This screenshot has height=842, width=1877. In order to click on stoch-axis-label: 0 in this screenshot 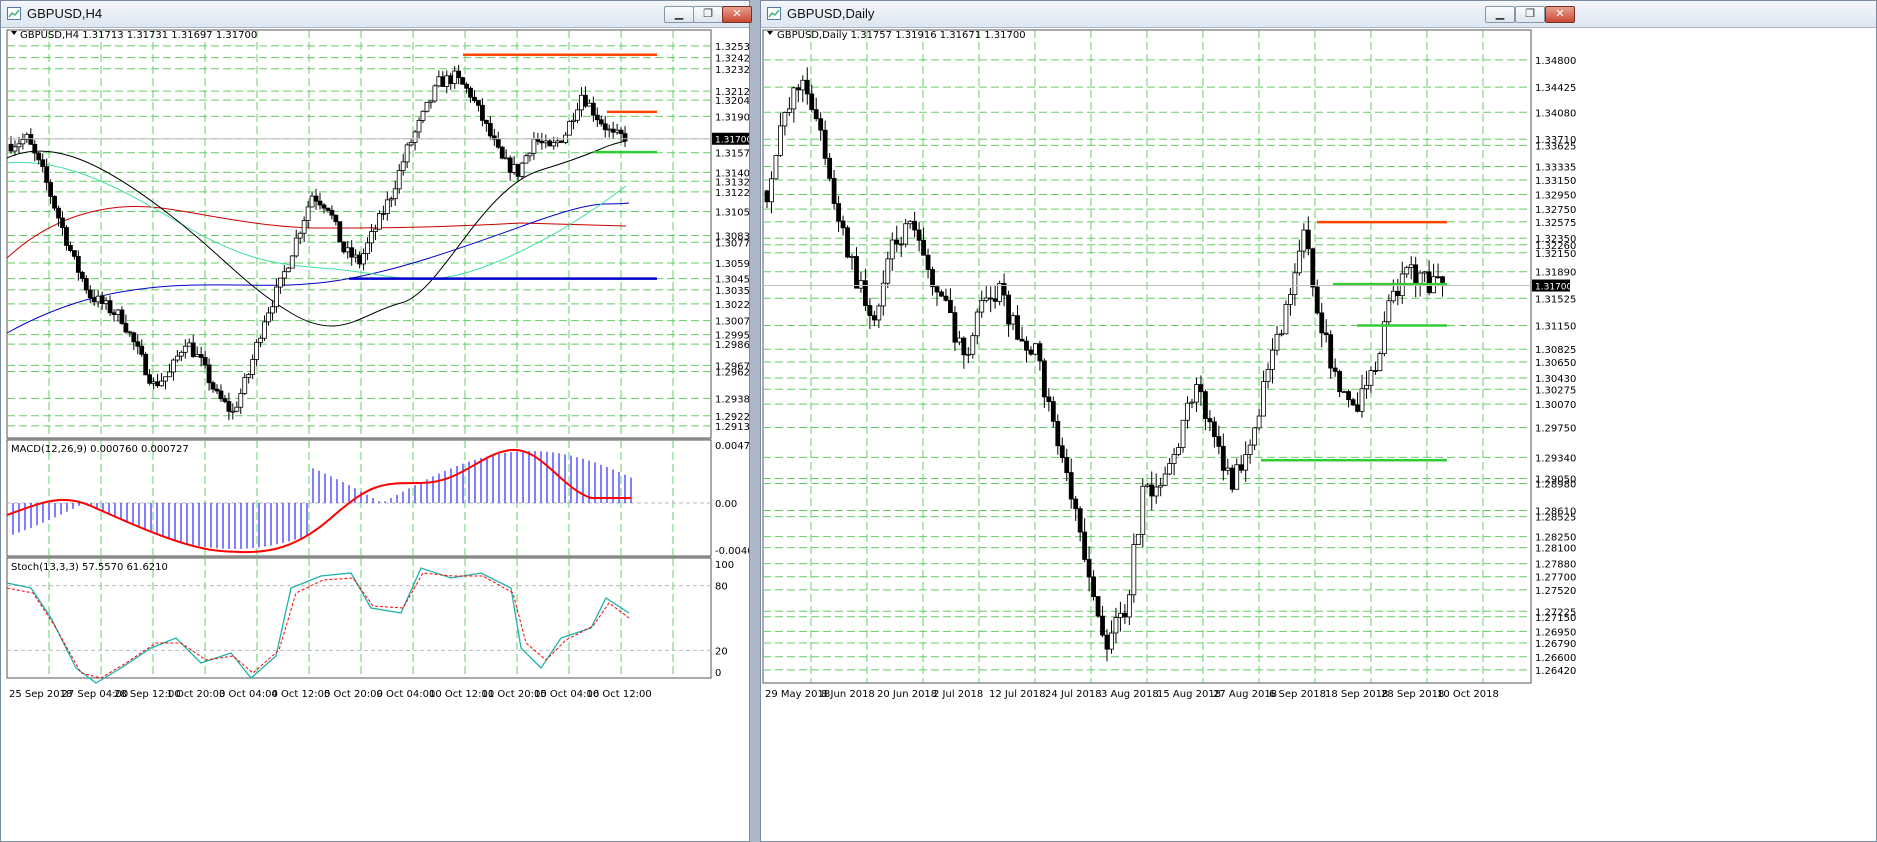, I will do `click(718, 673)`.